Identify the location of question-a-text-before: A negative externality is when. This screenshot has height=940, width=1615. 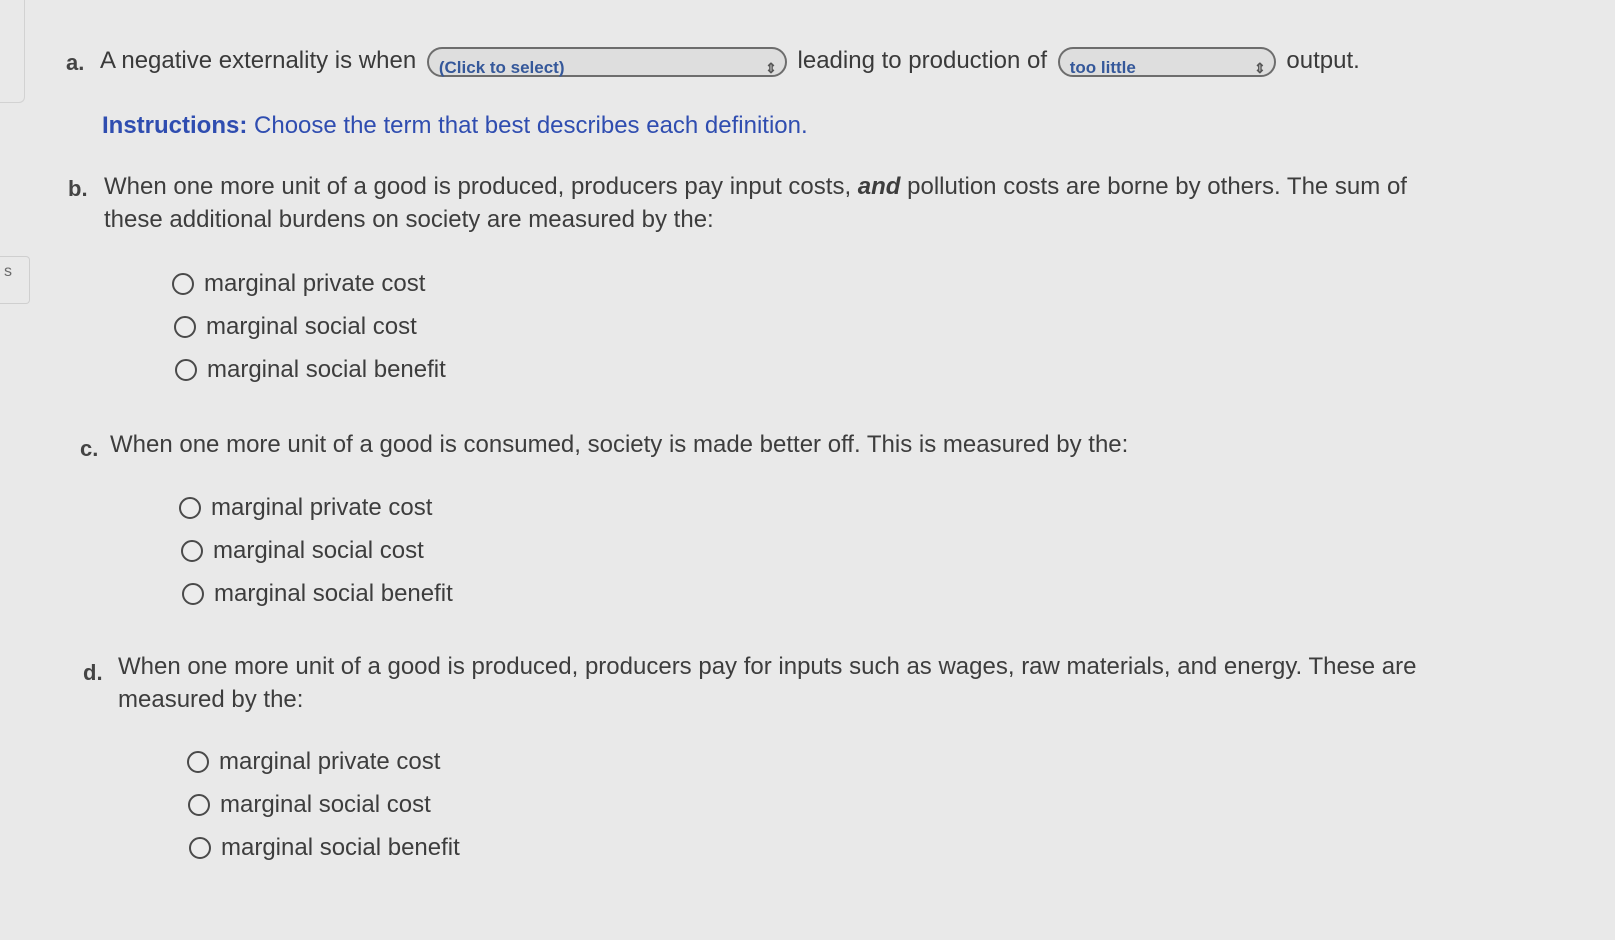
(258, 60).